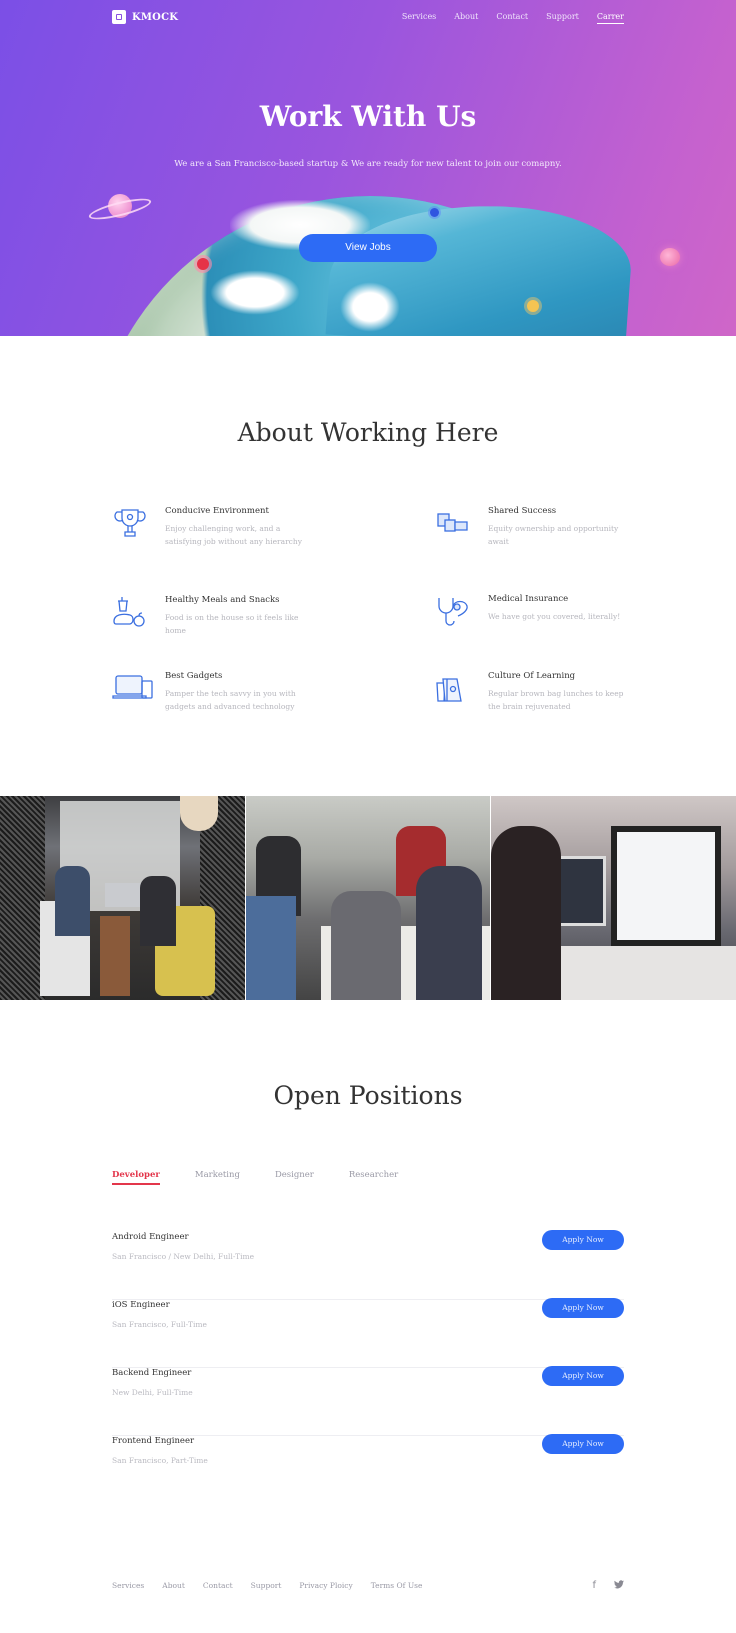  I want to click on devices-icon, so click(132, 687).